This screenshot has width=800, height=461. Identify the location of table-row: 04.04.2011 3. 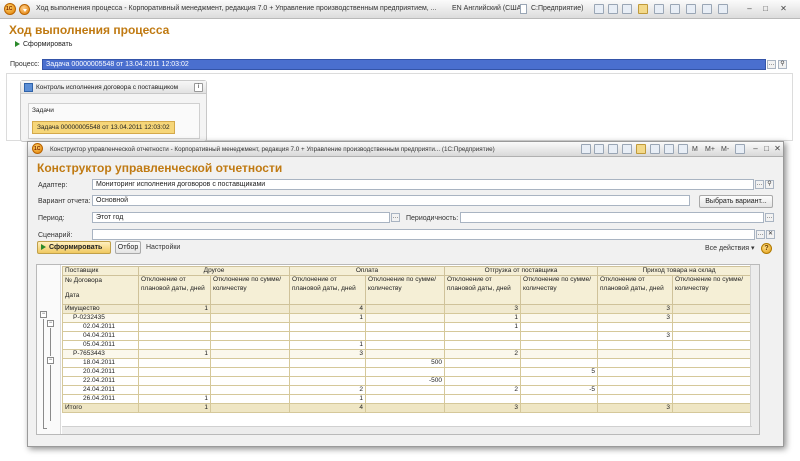
(410, 336).